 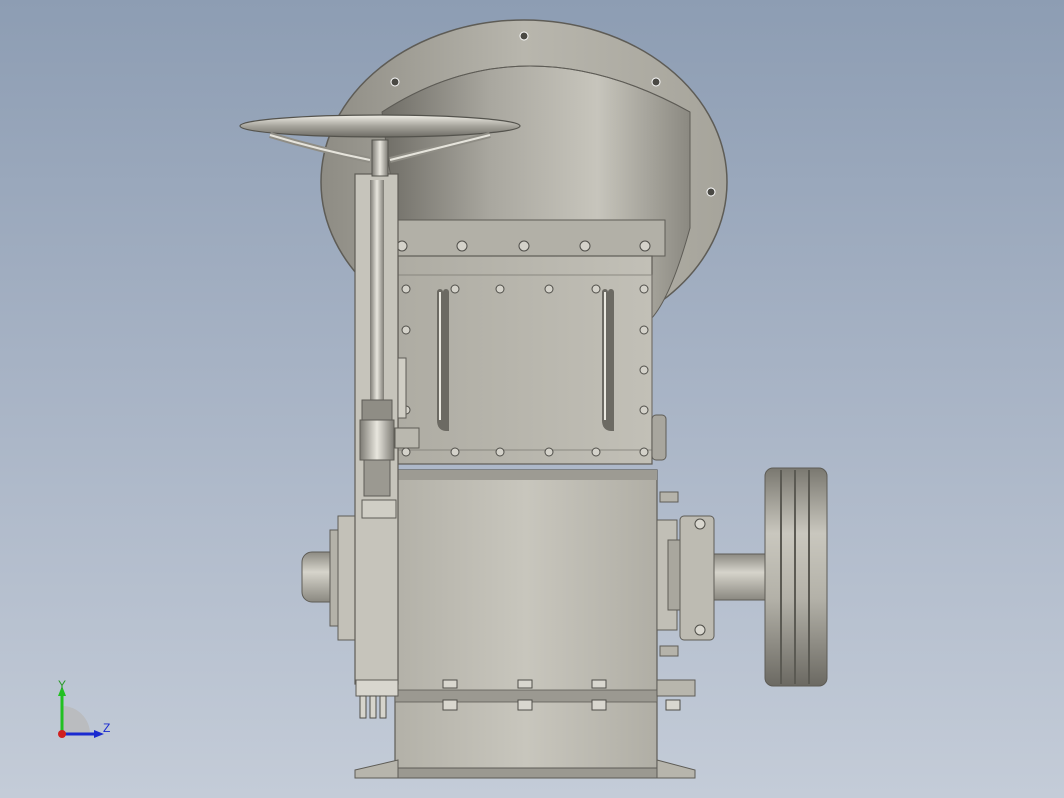 I want to click on drive-shaft, so click(x=741, y=577).